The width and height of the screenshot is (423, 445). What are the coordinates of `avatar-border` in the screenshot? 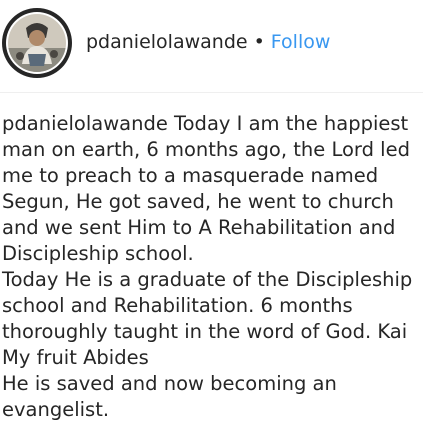 It's located at (37, 43).